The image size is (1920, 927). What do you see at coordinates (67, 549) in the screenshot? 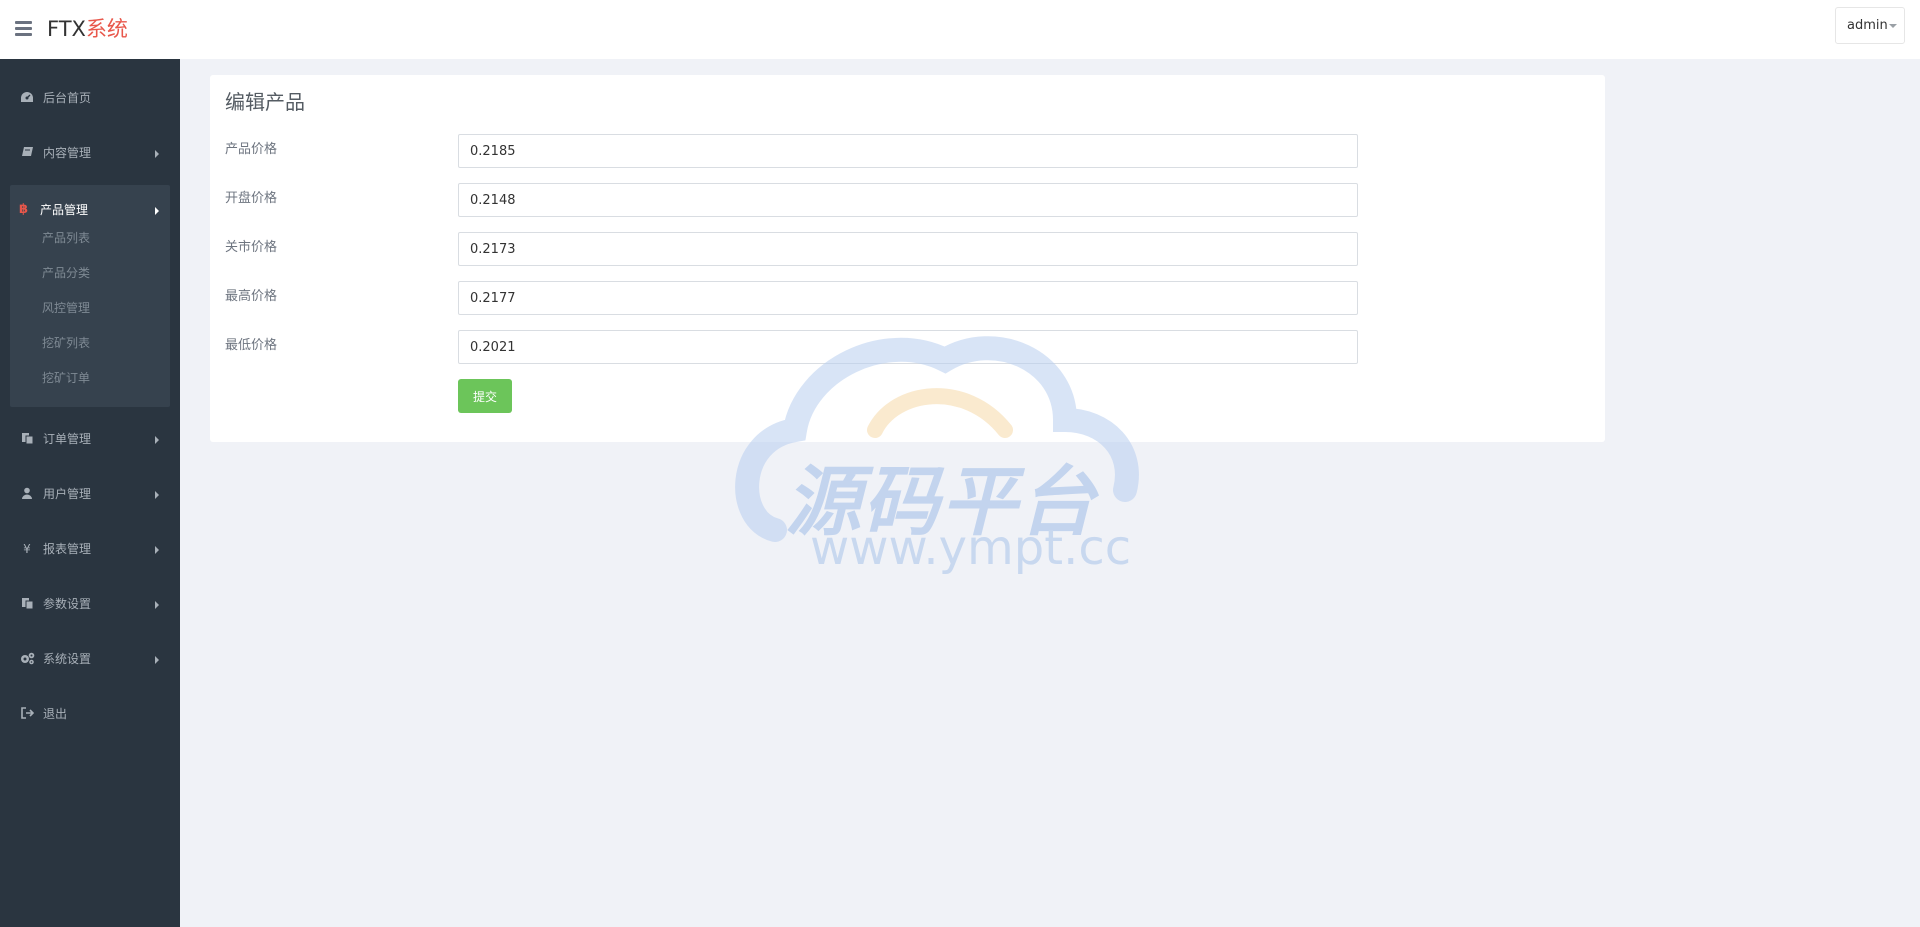
I see `sidebar-item-label: 报表管理` at bounding box center [67, 549].